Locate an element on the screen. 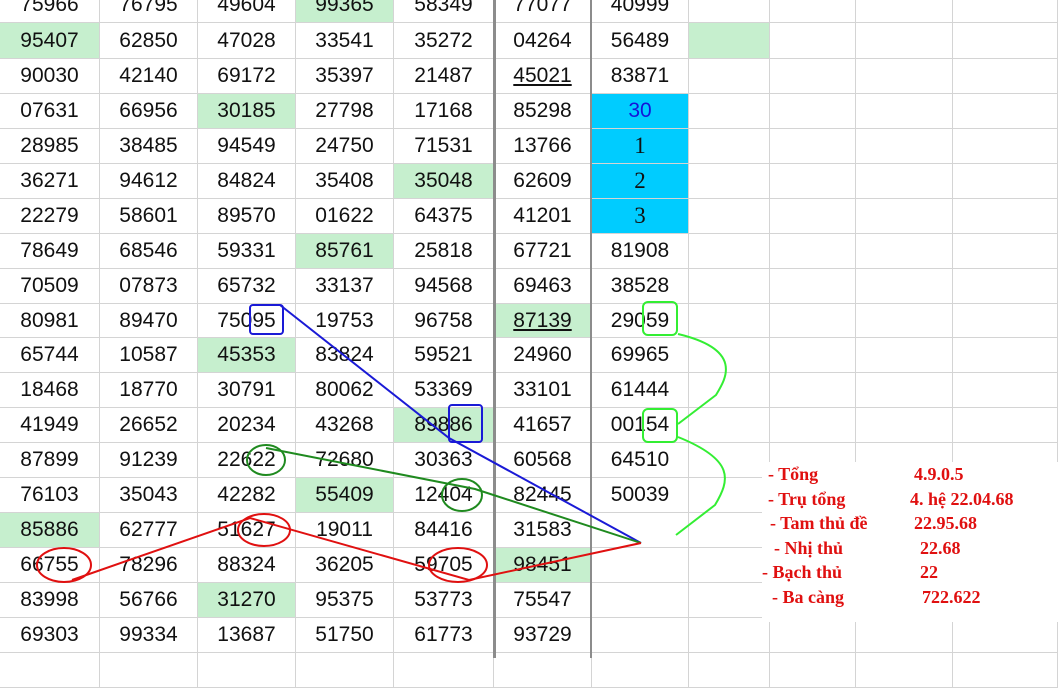 This screenshot has width=1058, height=688. note-value: 22.68 is located at coordinates (940, 547).